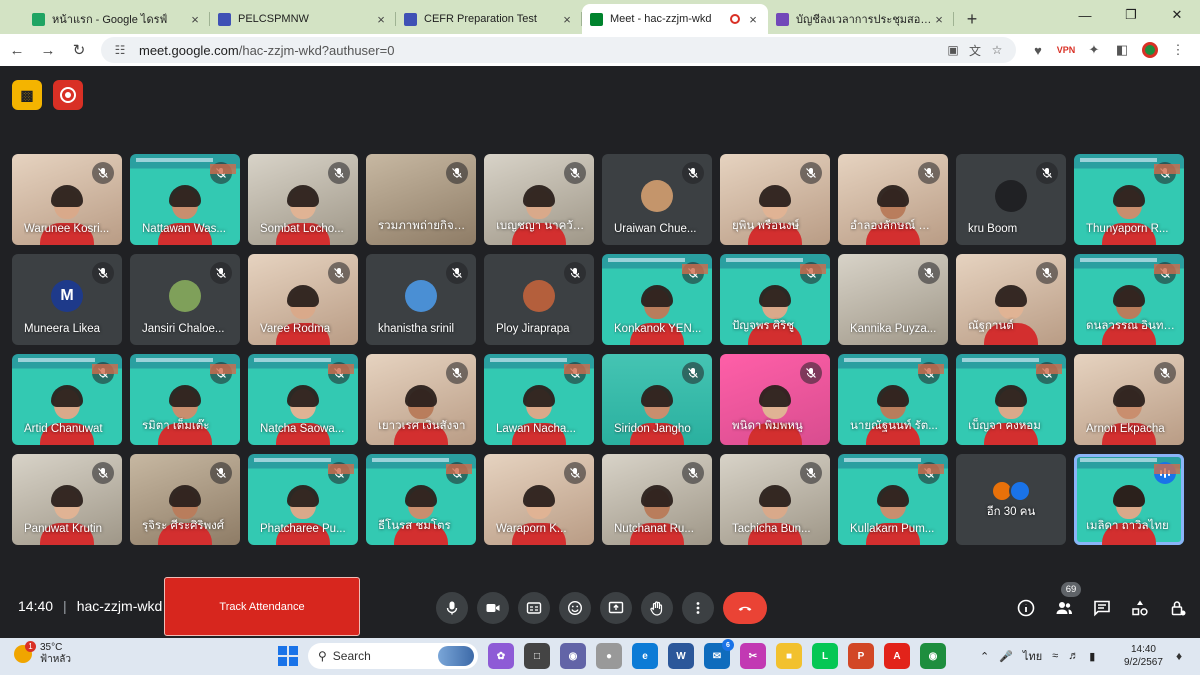 The height and width of the screenshot is (675, 1200). What do you see at coordinates (775, 399) in the screenshot?
I see `participant-tile: พนิดา พิมพหนู` at bounding box center [775, 399].